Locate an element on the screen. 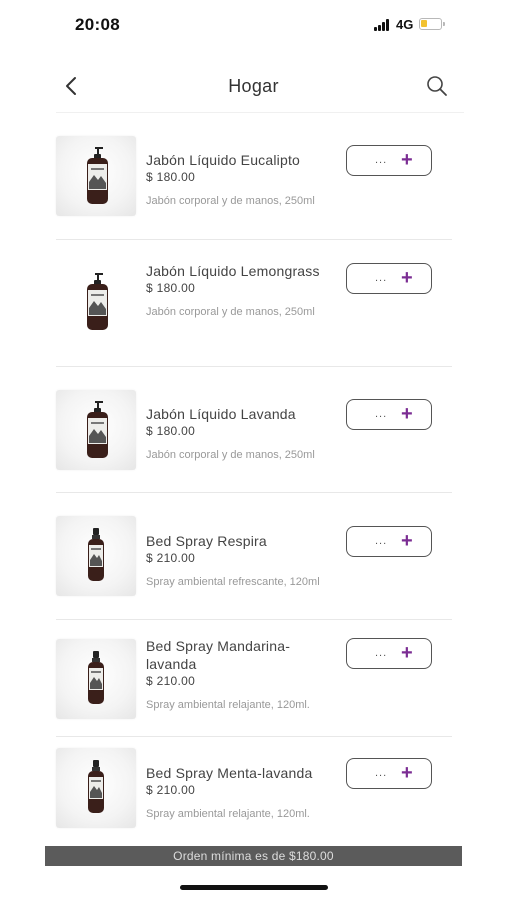 This screenshot has height=900, width=507. search-icon is located at coordinates (437, 86).